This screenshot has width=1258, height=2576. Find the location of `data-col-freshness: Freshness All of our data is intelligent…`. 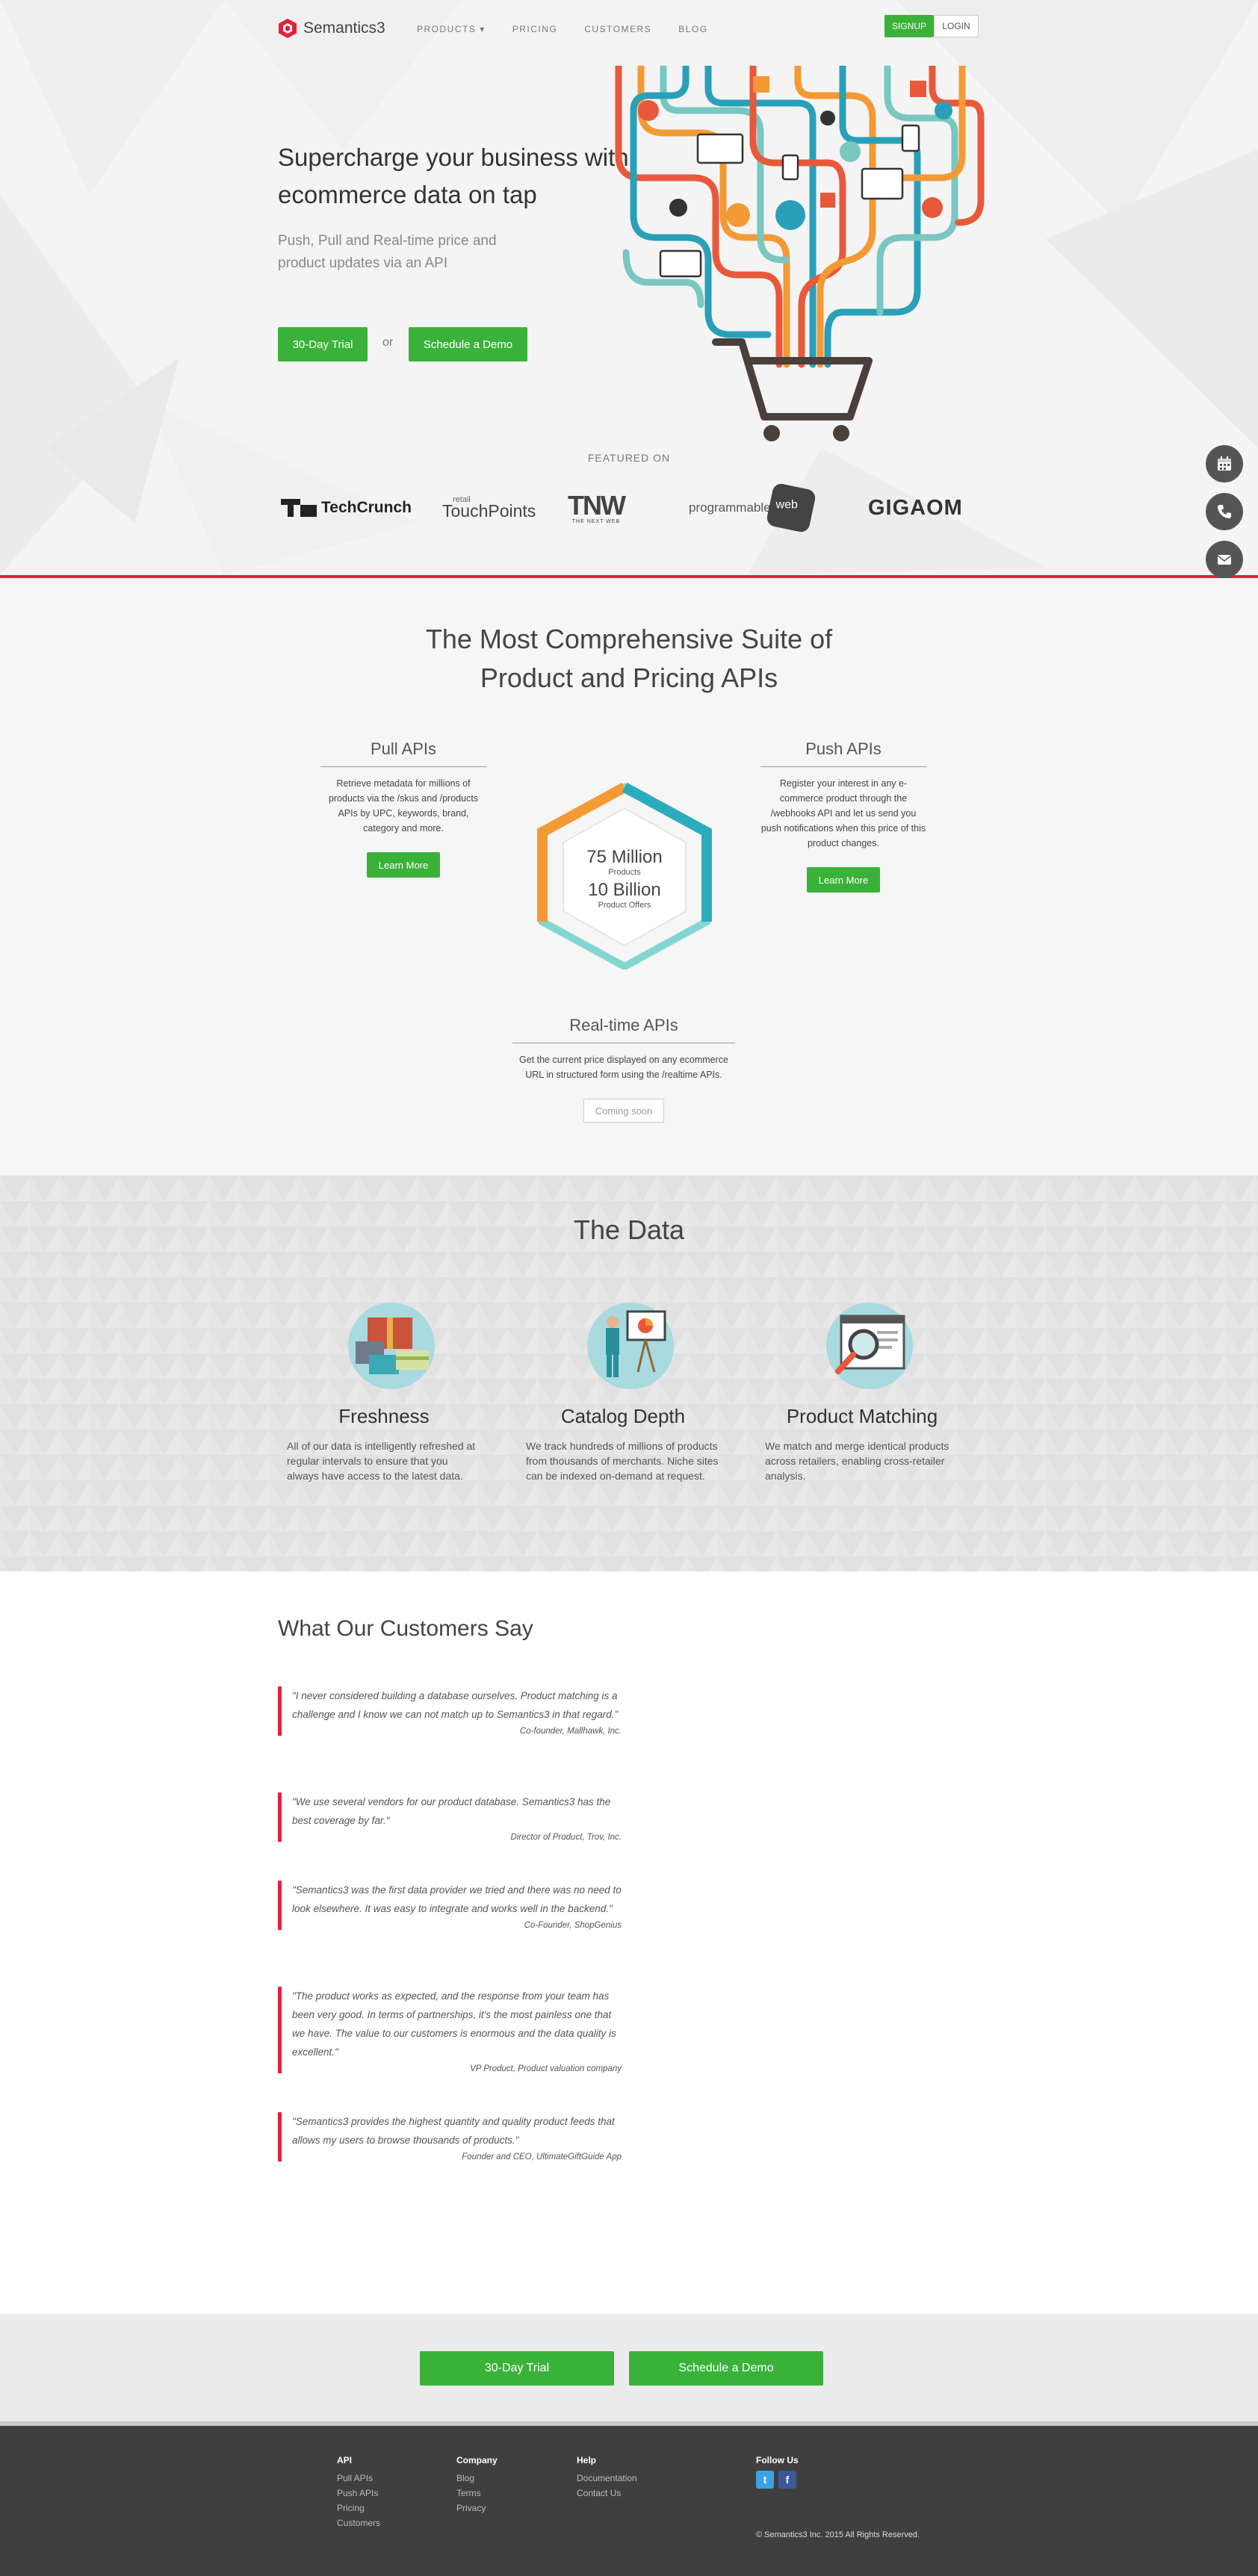

data-col-freshness: Freshness All of our data is intelligent… is located at coordinates (384, 1392).